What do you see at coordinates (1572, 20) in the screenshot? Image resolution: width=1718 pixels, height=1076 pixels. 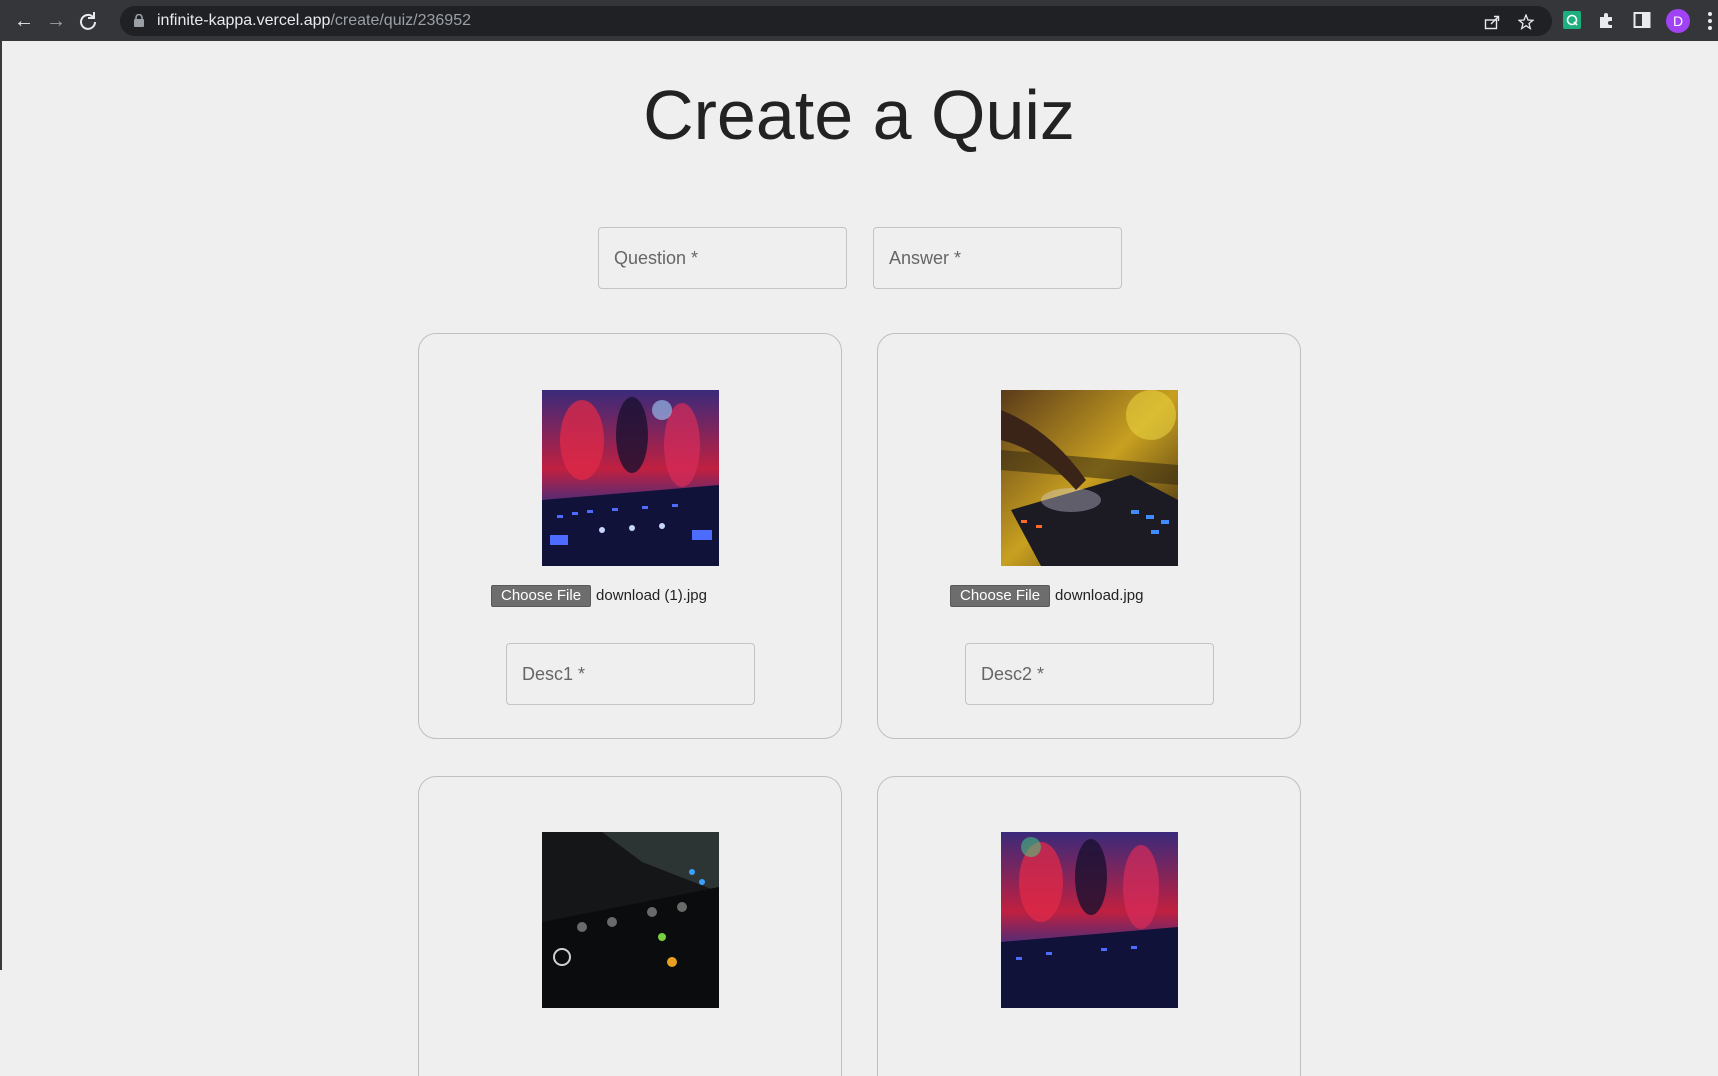 I see `extension-q-icon` at bounding box center [1572, 20].